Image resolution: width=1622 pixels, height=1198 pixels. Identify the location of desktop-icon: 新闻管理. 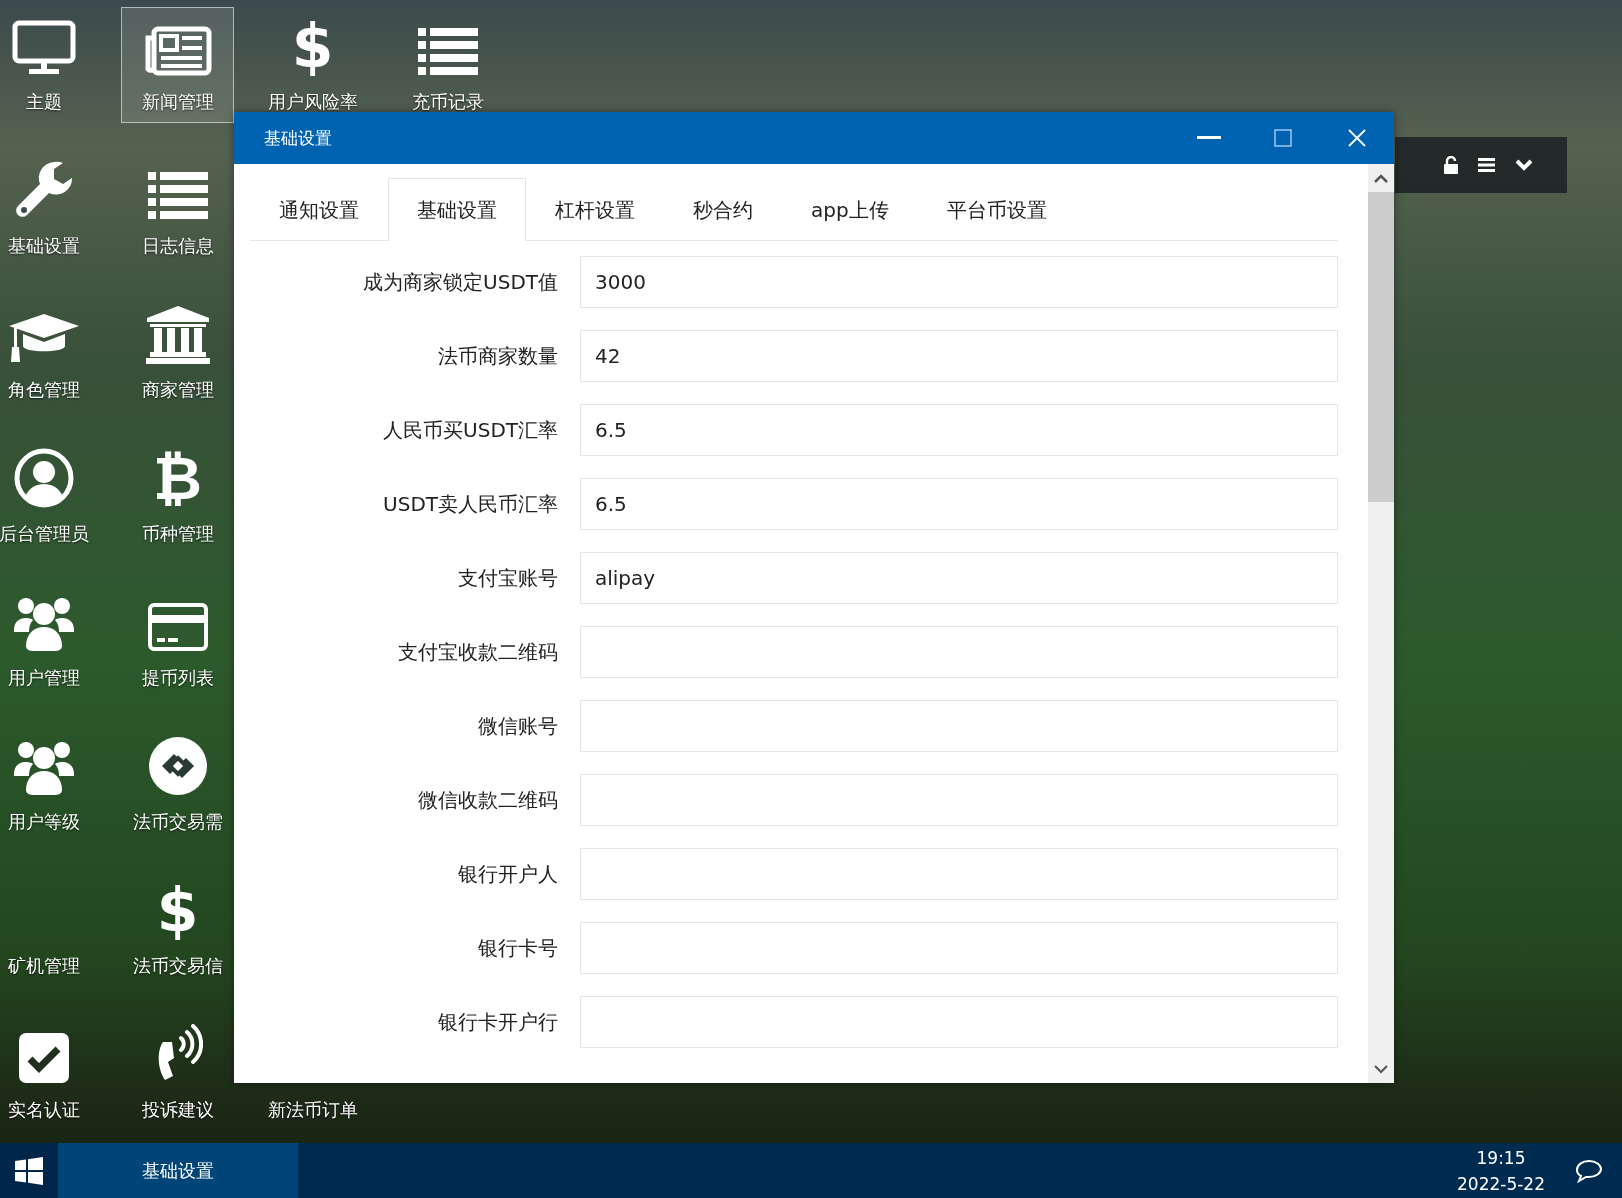
(177, 65).